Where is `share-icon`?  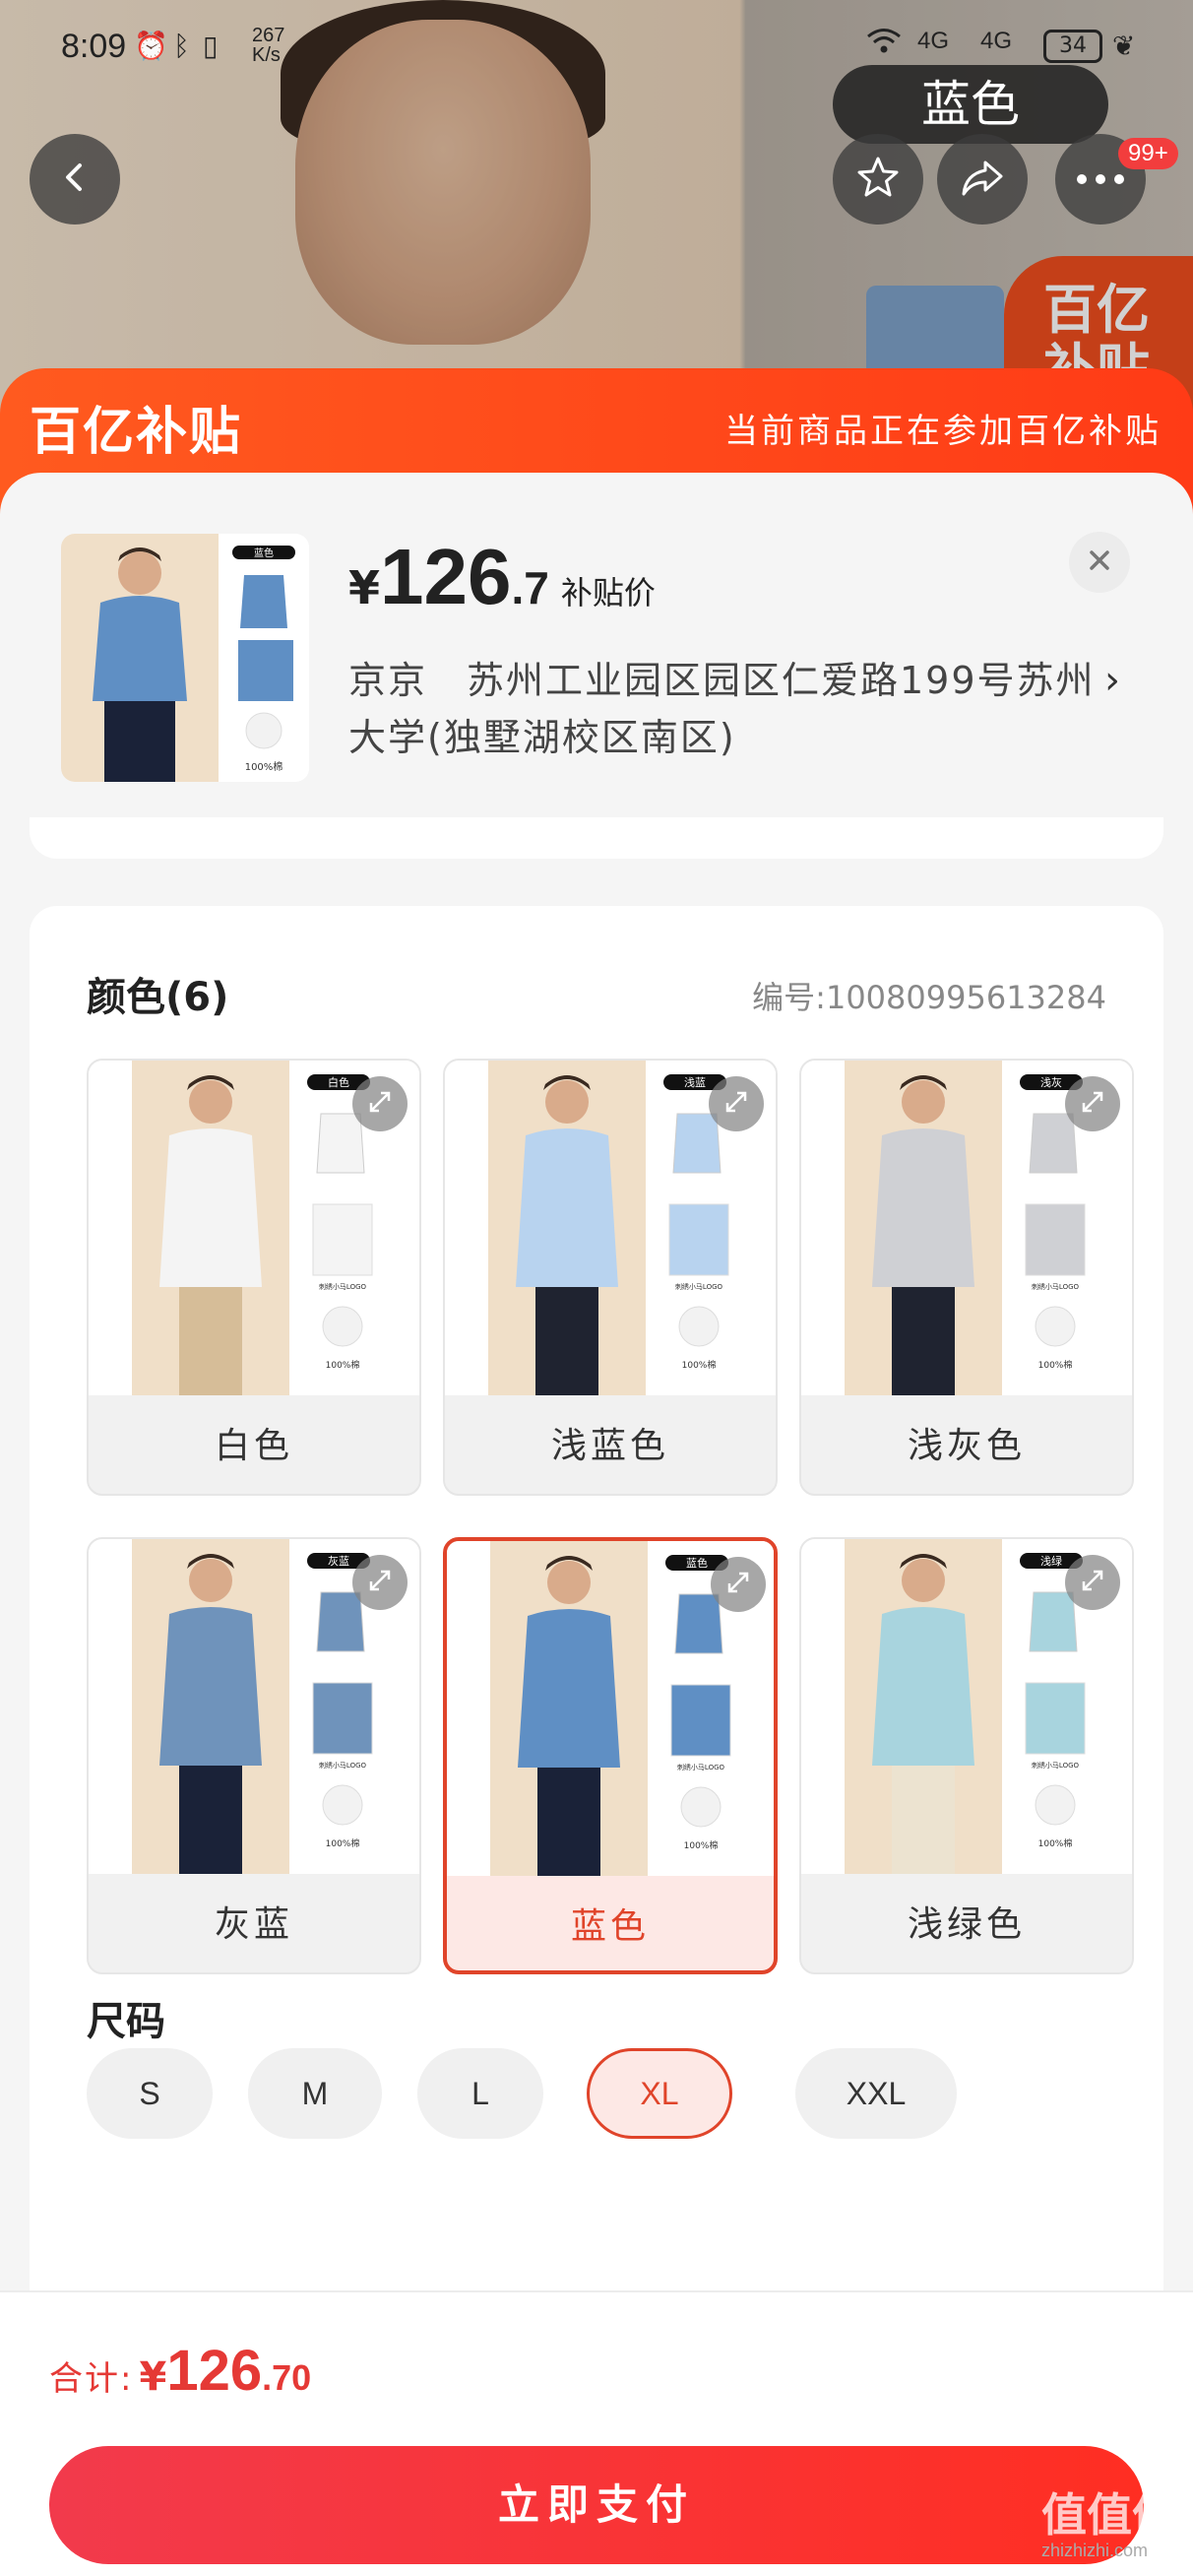
share-icon is located at coordinates (982, 179).